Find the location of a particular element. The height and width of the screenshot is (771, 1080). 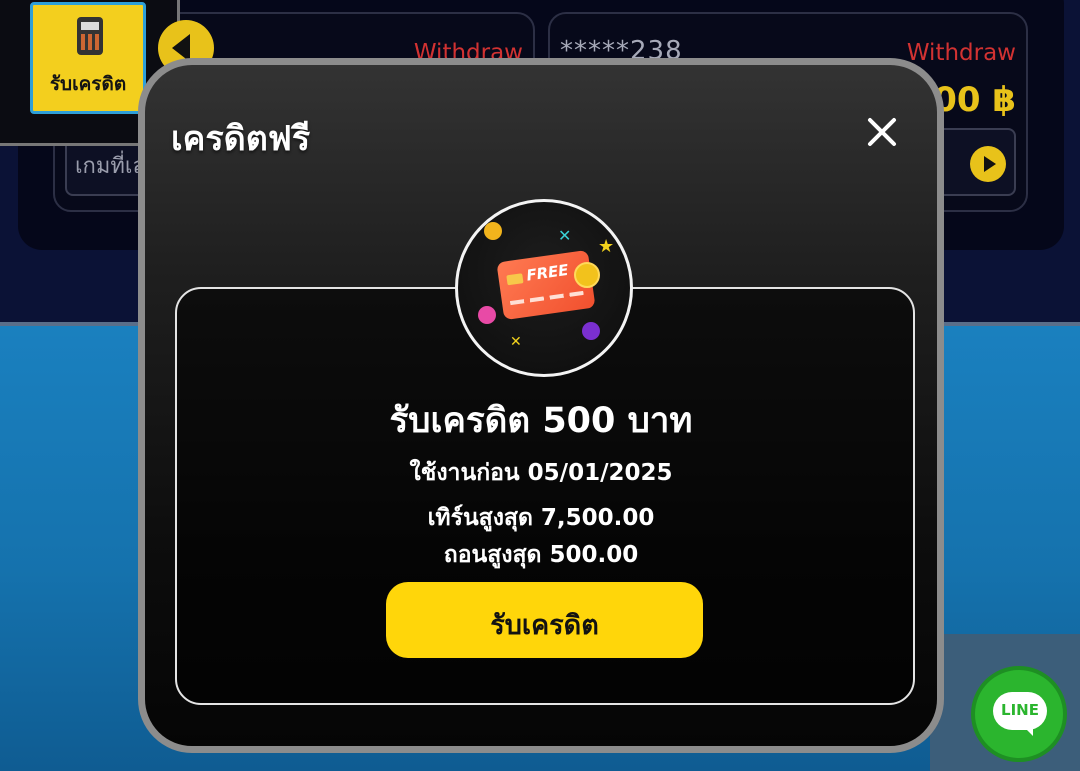

modal-title: เครดิตฟรี is located at coordinates (241, 139).